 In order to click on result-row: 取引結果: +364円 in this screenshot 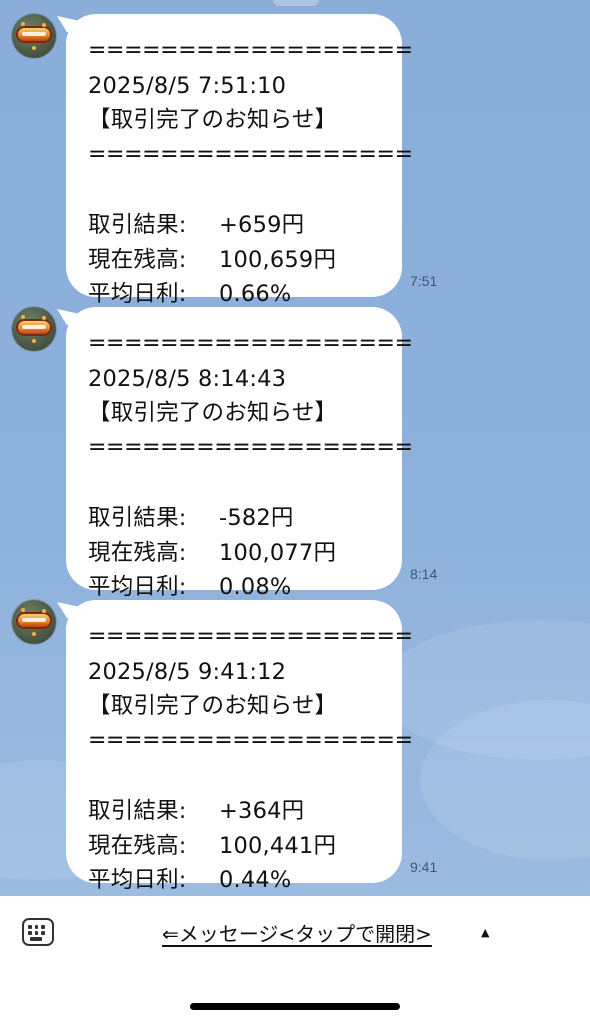, I will do `click(245, 811)`.